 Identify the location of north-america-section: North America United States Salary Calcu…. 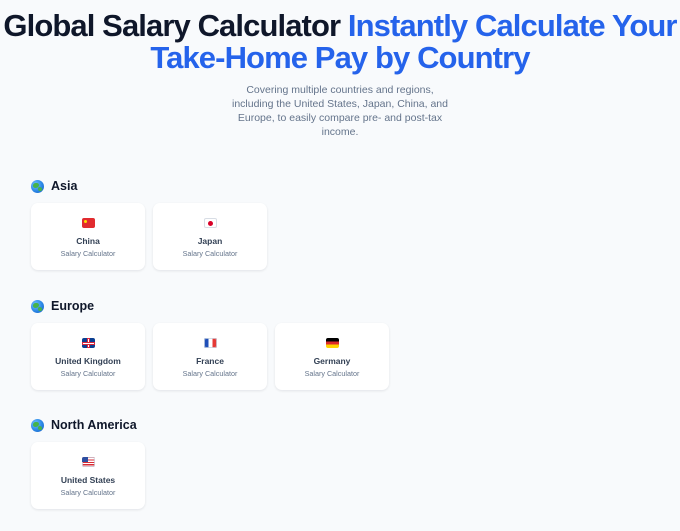
(88, 462).